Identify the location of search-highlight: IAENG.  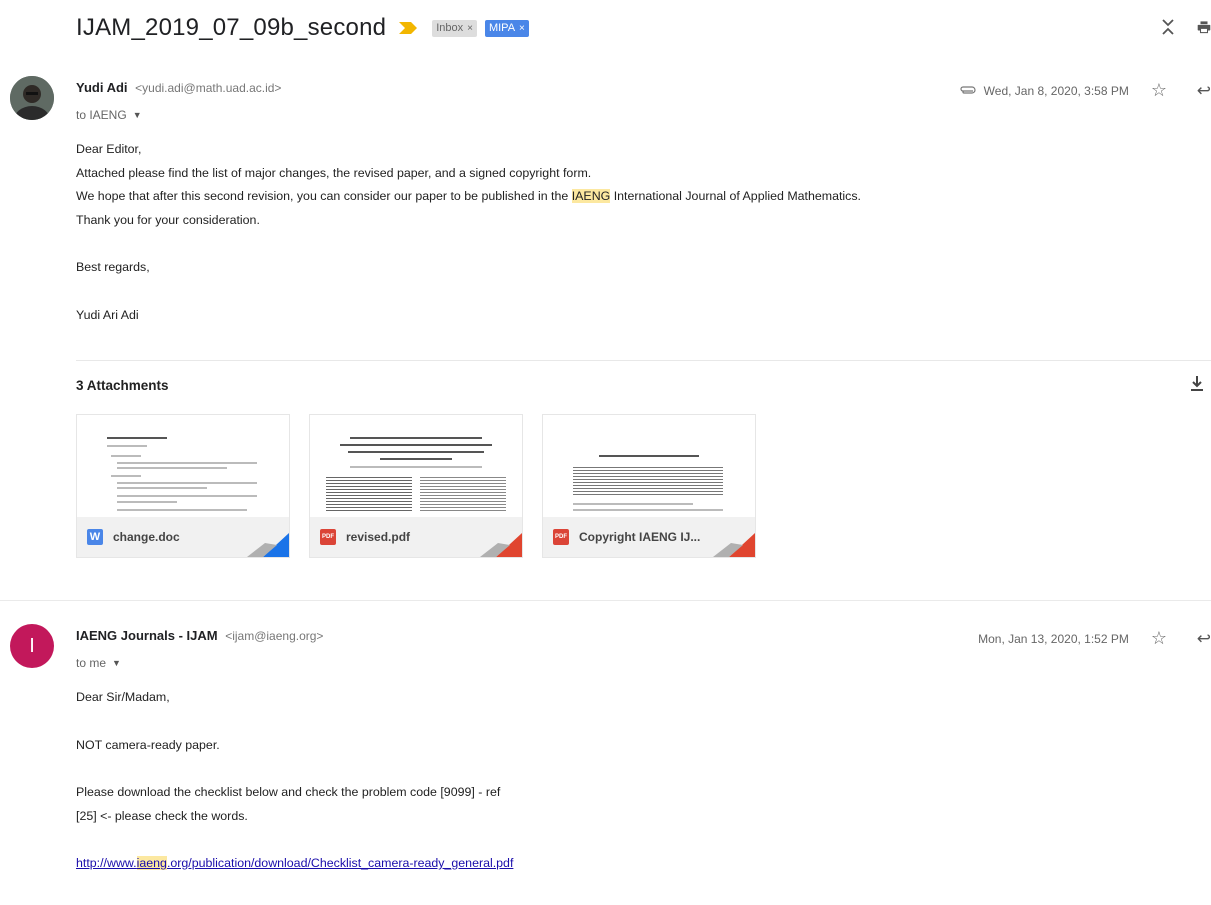
(591, 196).